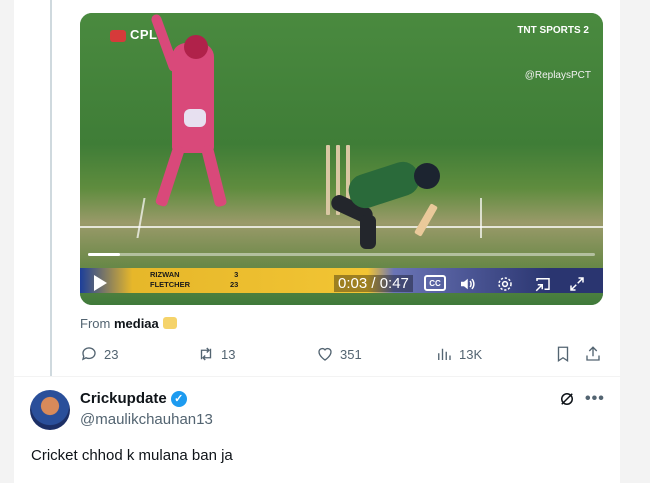  Describe the element at coordinates (471, 354) in the screenshot. I see `view-count: 13K` at that location.